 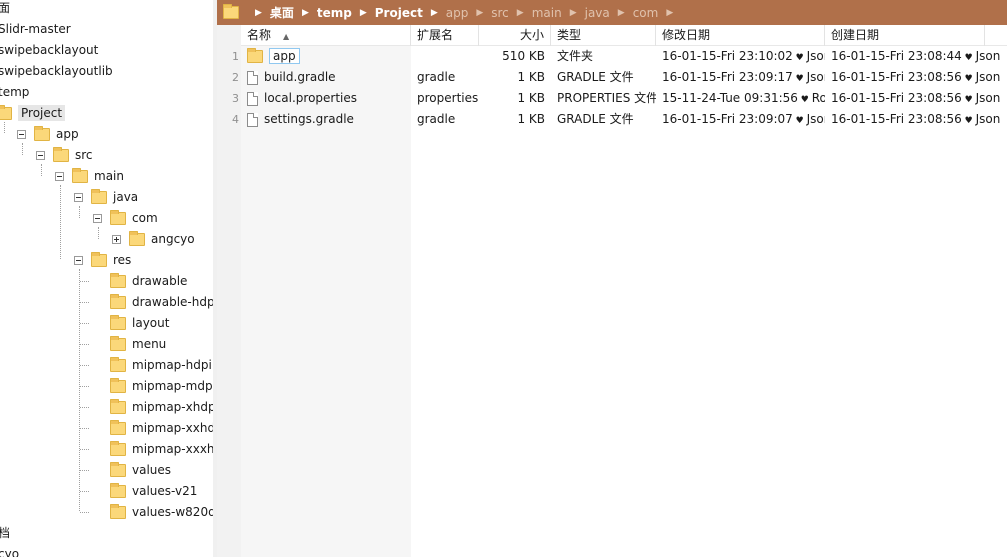 What do you see at coordinates (172, 386) in the screenshot?
I see `tree-item-label: mipmap-mdpi` at bounding box center [172, 386].